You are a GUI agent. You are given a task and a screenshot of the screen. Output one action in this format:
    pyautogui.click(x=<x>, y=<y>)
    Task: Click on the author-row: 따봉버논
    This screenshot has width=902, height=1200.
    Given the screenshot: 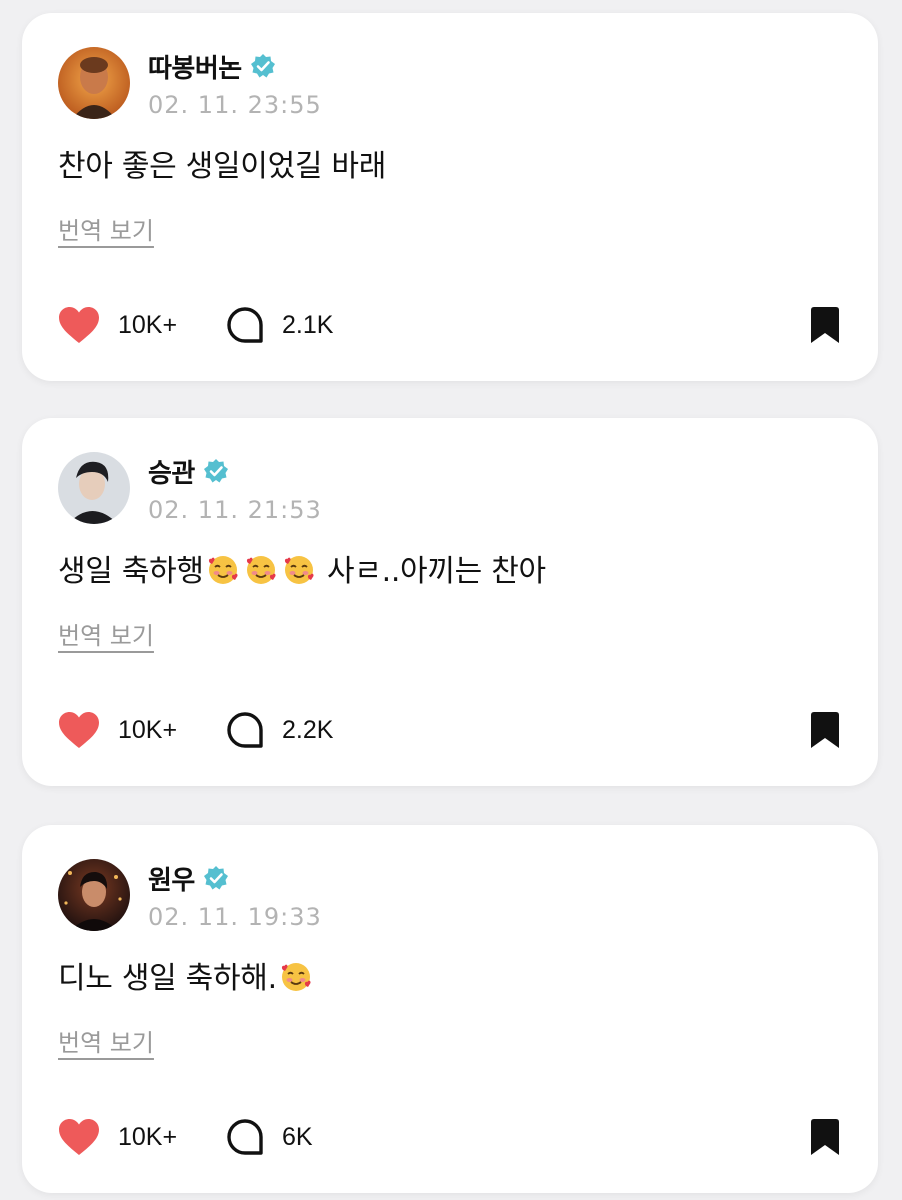 What is the action you would take?
    pyautogui.click(x=212, y=66)
    